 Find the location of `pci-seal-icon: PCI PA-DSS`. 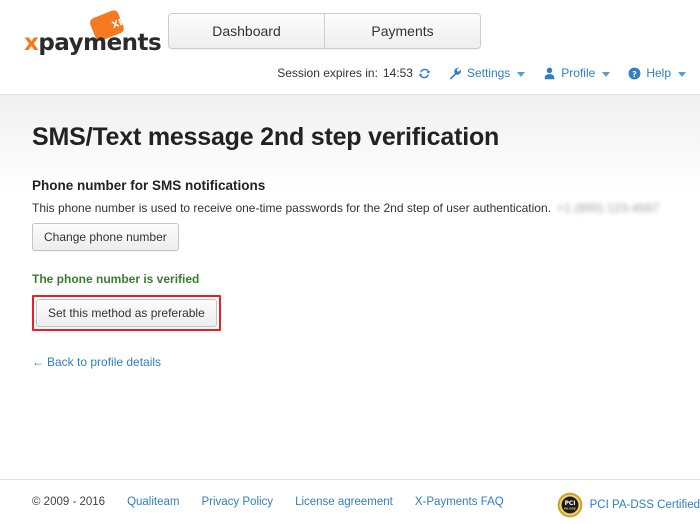

pci-seal-icon: PCI PA-DSS is located at coordinates (569, 505).